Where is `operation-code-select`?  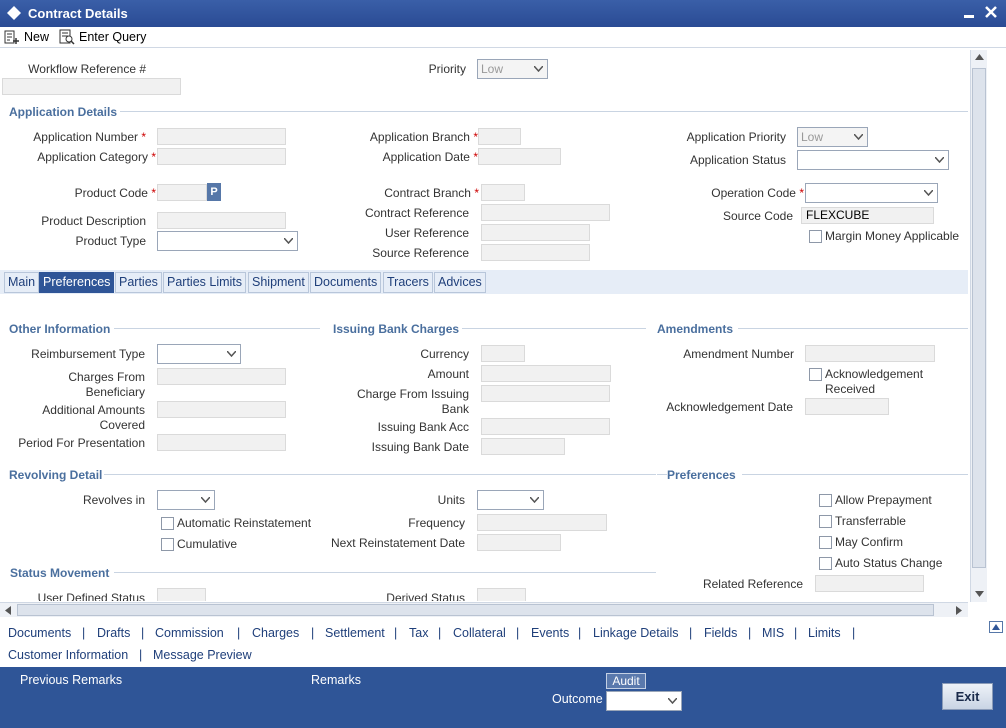 operation-code-select is located at coordinates (871, 193).